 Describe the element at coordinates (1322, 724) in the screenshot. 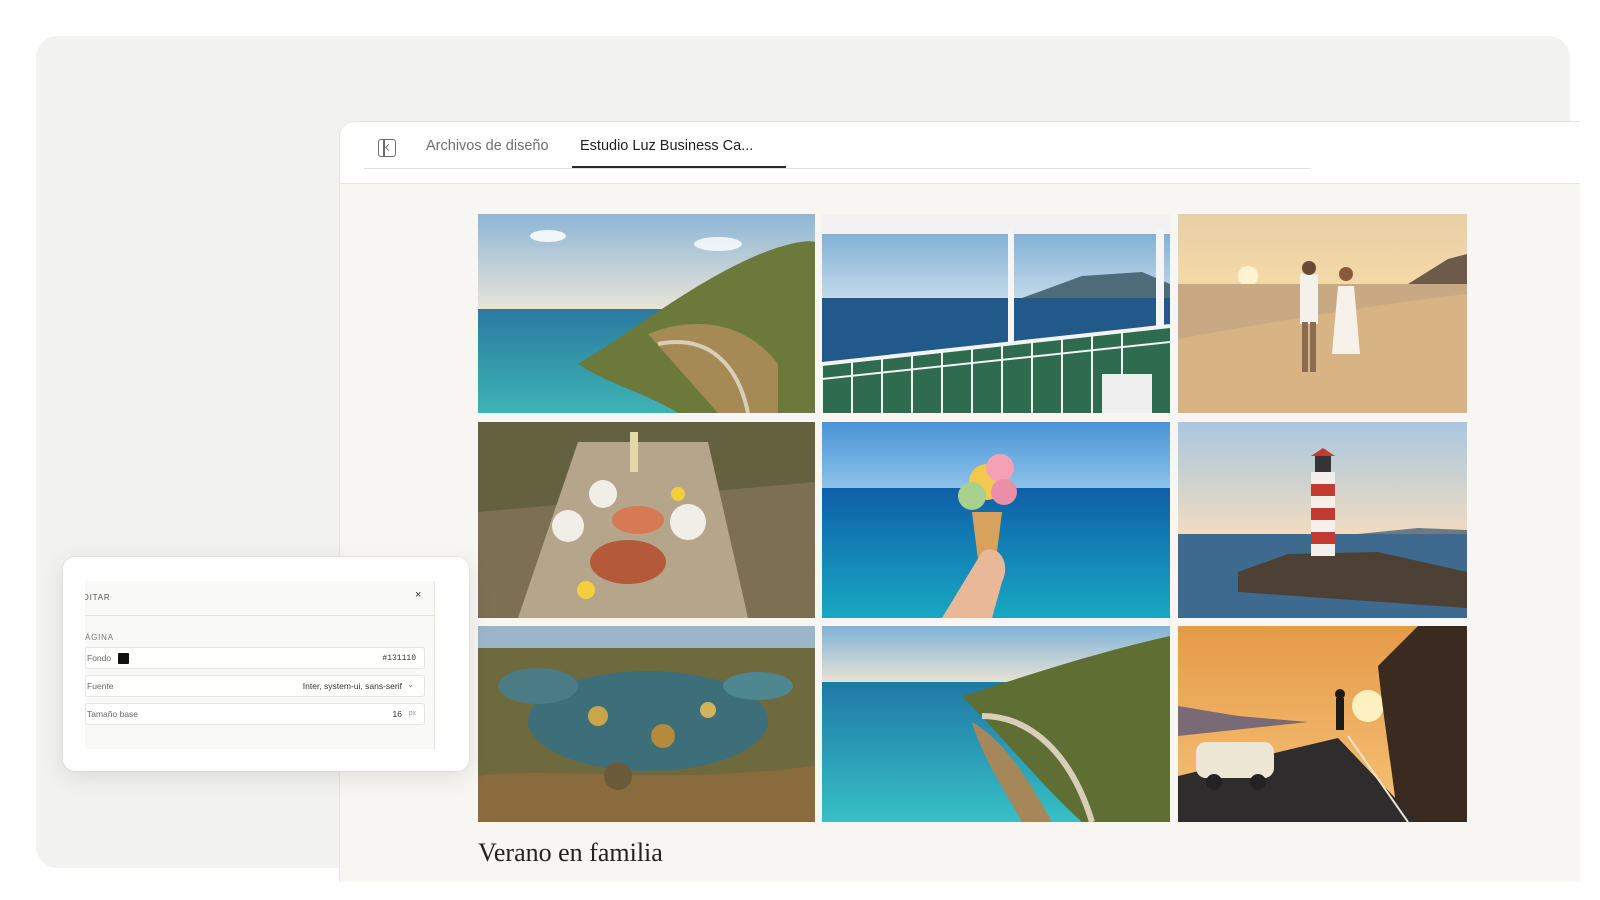

I see `photo-sunset-car` at that location.